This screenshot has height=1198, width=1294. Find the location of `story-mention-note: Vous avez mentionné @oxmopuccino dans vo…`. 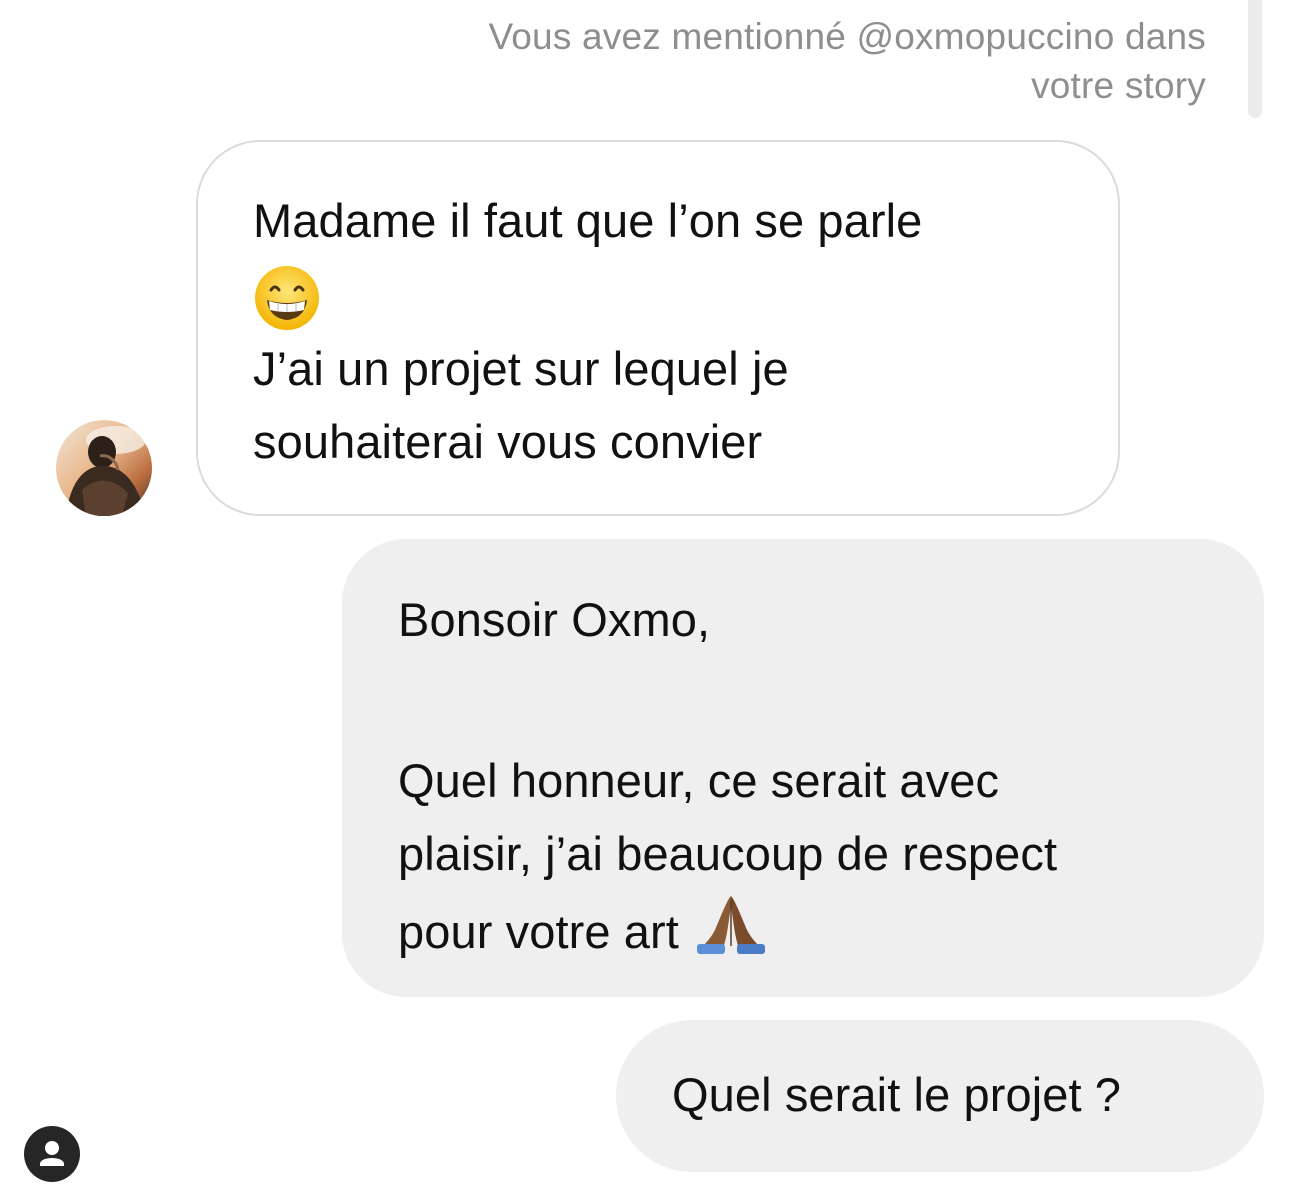

story-mention-note: Vous avez mentionné @oxmopuccino dans vo… is located at coordinates (756, 61).